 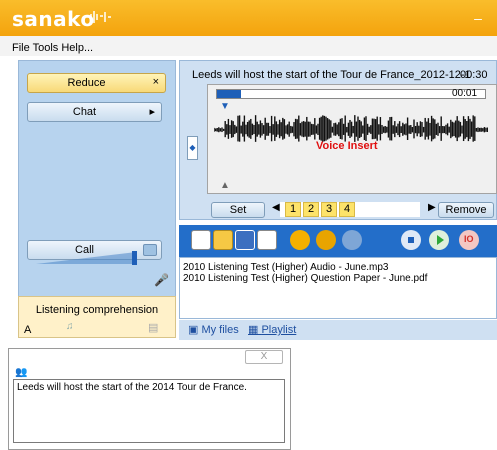 I want to click on chat-button: Chat ▸, so click(x=94, y=112).